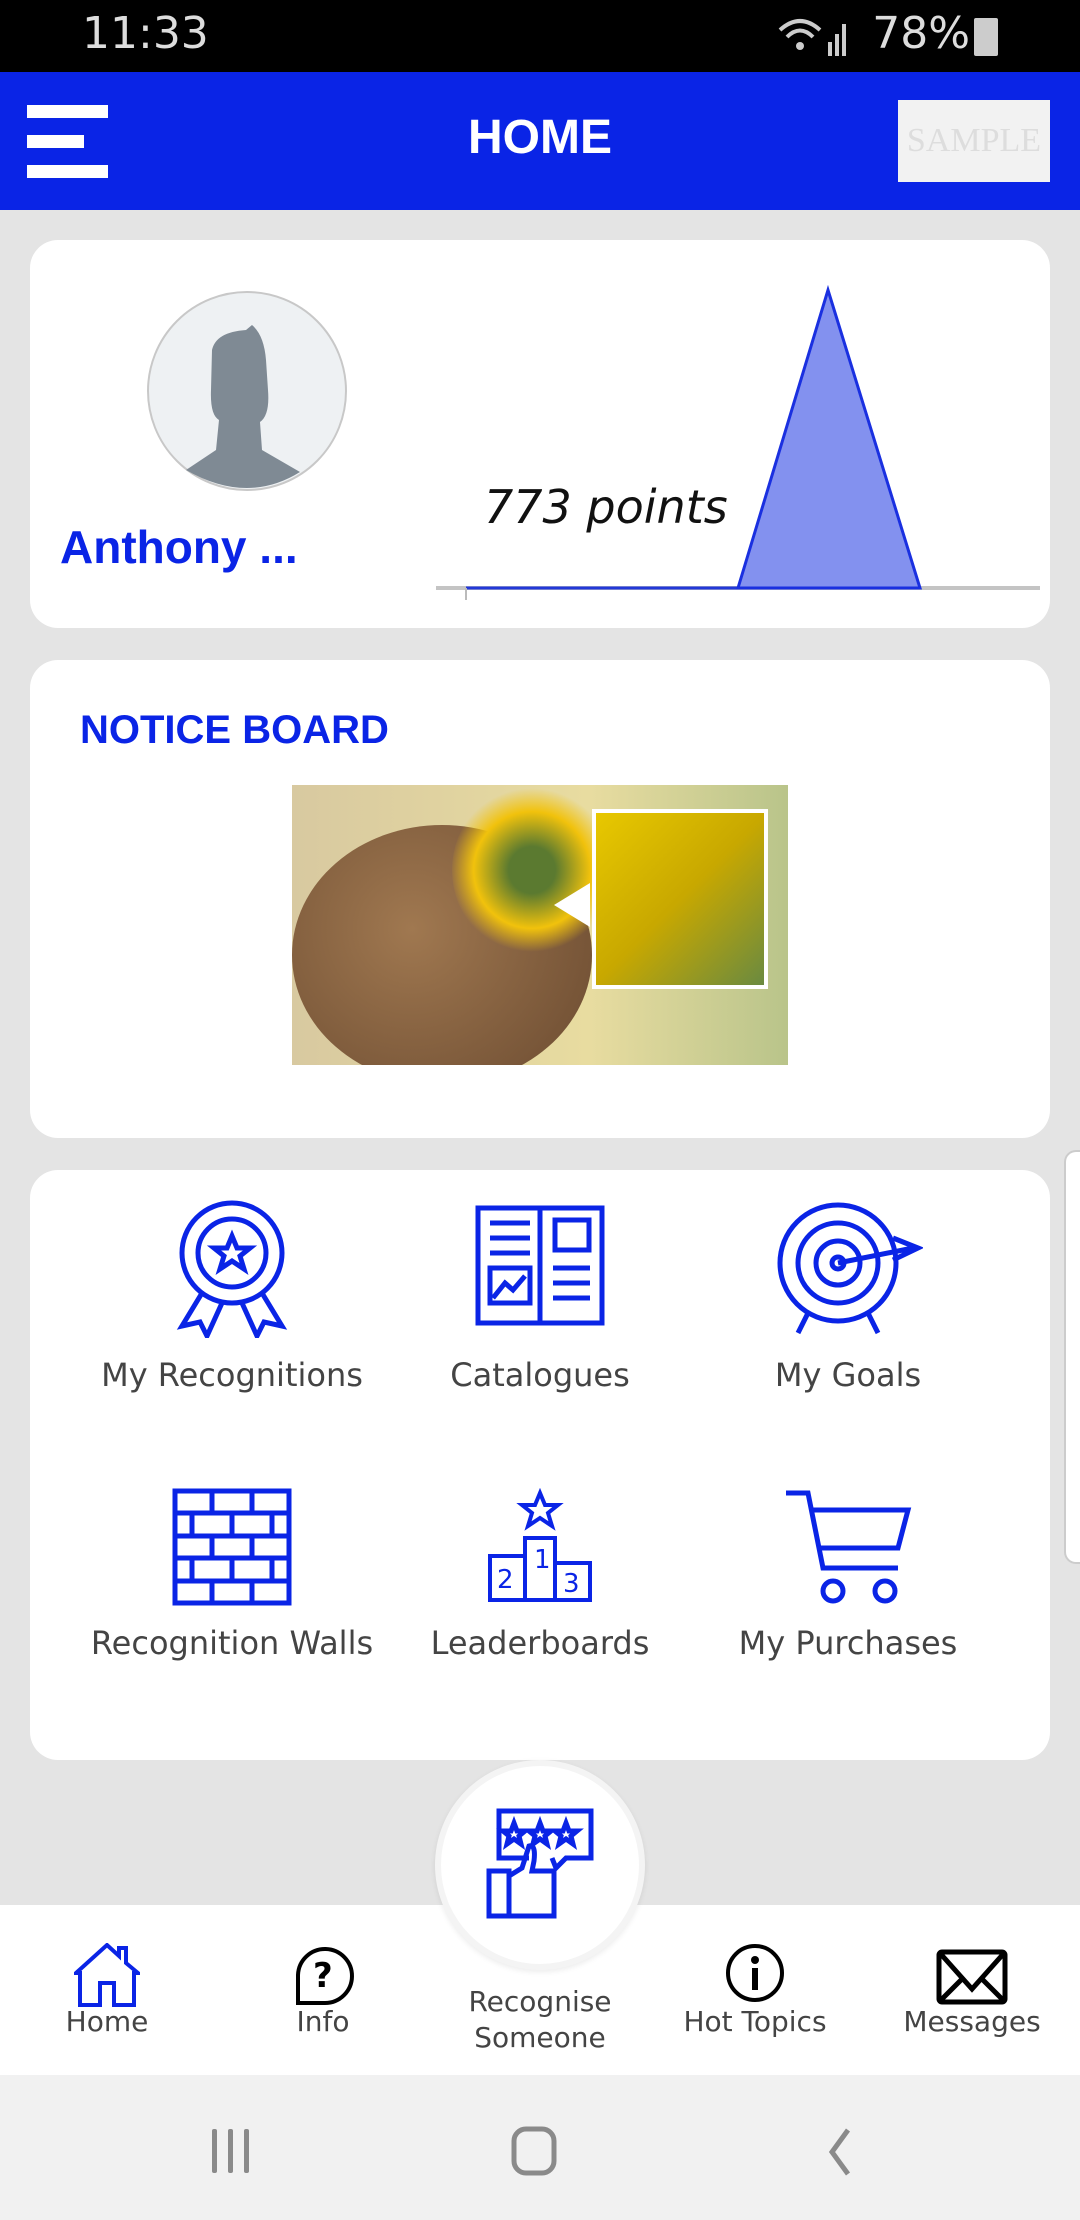 The height and width of the screenshot is (2220, 1080). I want to click on brick-wall-icon, so click(232, 1547).